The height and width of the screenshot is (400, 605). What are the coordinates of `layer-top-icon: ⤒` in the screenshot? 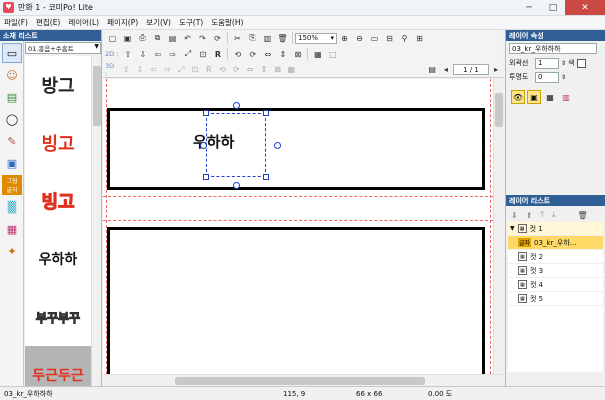 It's located at (542, 215).